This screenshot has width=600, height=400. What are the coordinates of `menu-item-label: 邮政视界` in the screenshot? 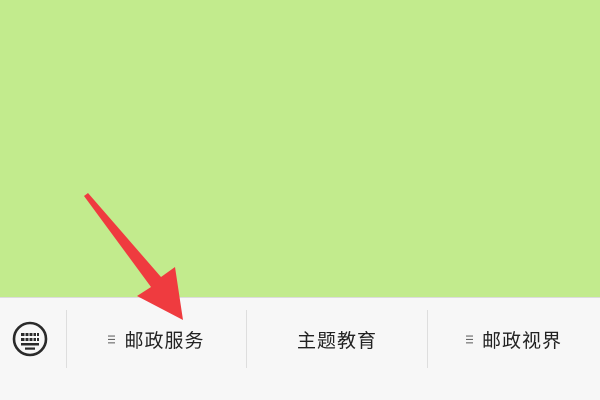 It's located at (521, 340).